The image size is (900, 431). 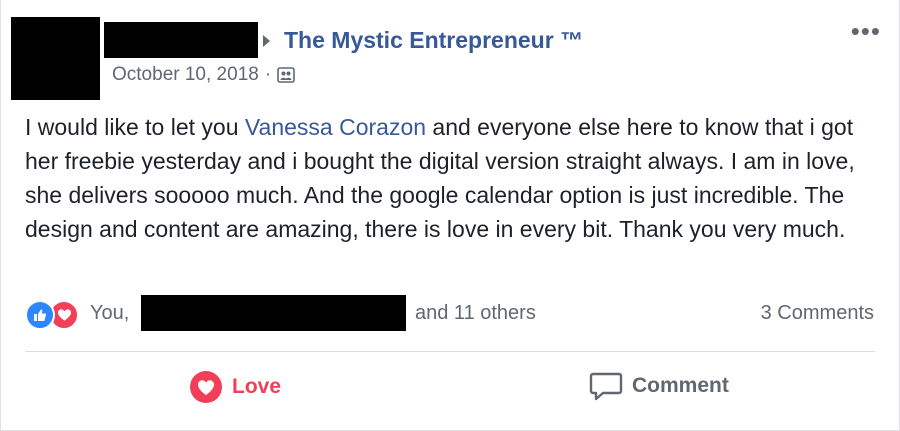 I want to click on post-meta: October 10, 2018 ·, so click(x=203, y=75).